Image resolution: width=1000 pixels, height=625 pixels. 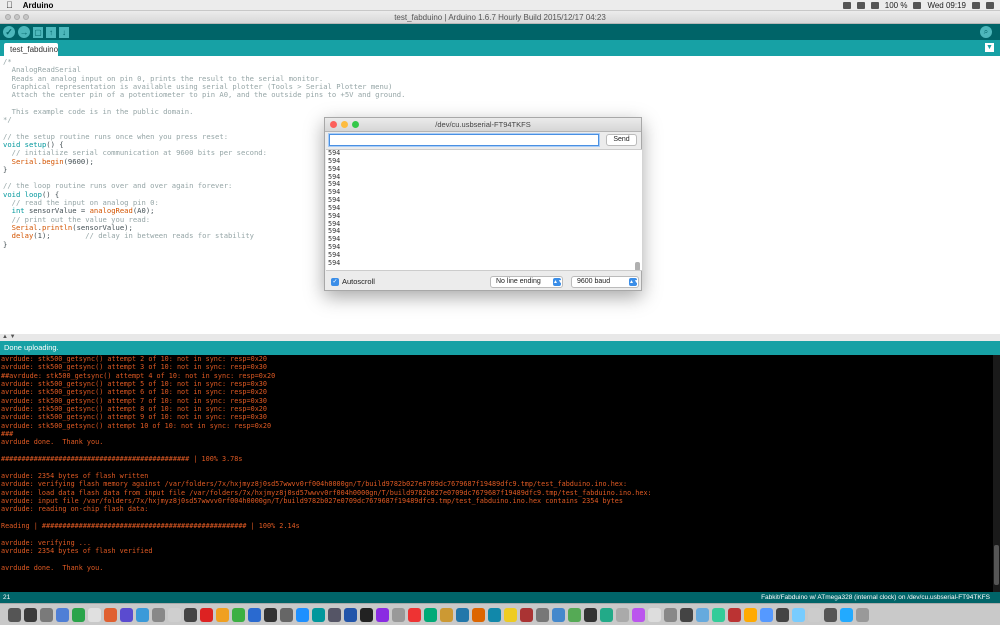 What do you see at coordinates (38, 5) in the screenshot?
I see `app-menu: Arduino` at bounding box center [38, 5].